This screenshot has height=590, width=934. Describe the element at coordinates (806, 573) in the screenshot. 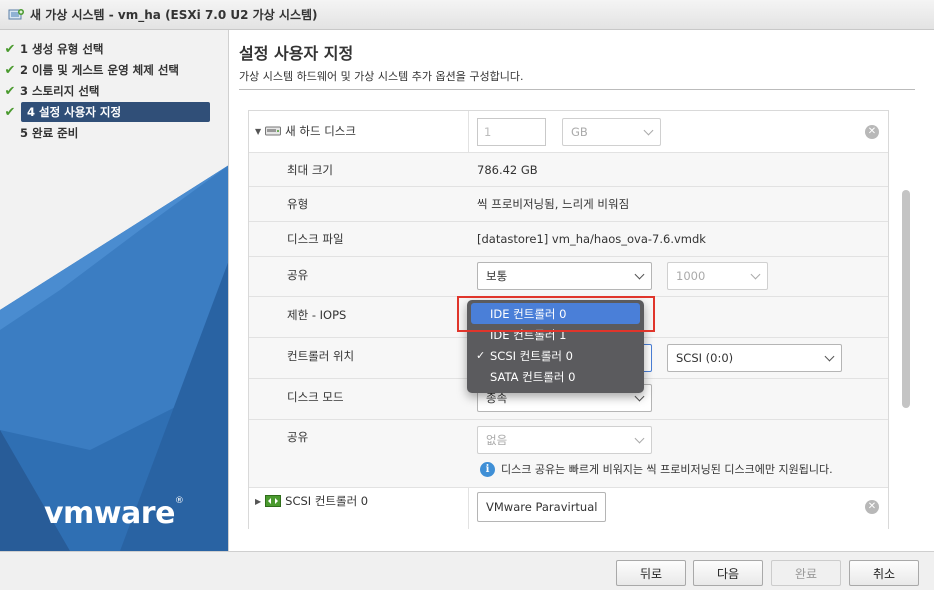

I see `finish-button: 완료` at that location.